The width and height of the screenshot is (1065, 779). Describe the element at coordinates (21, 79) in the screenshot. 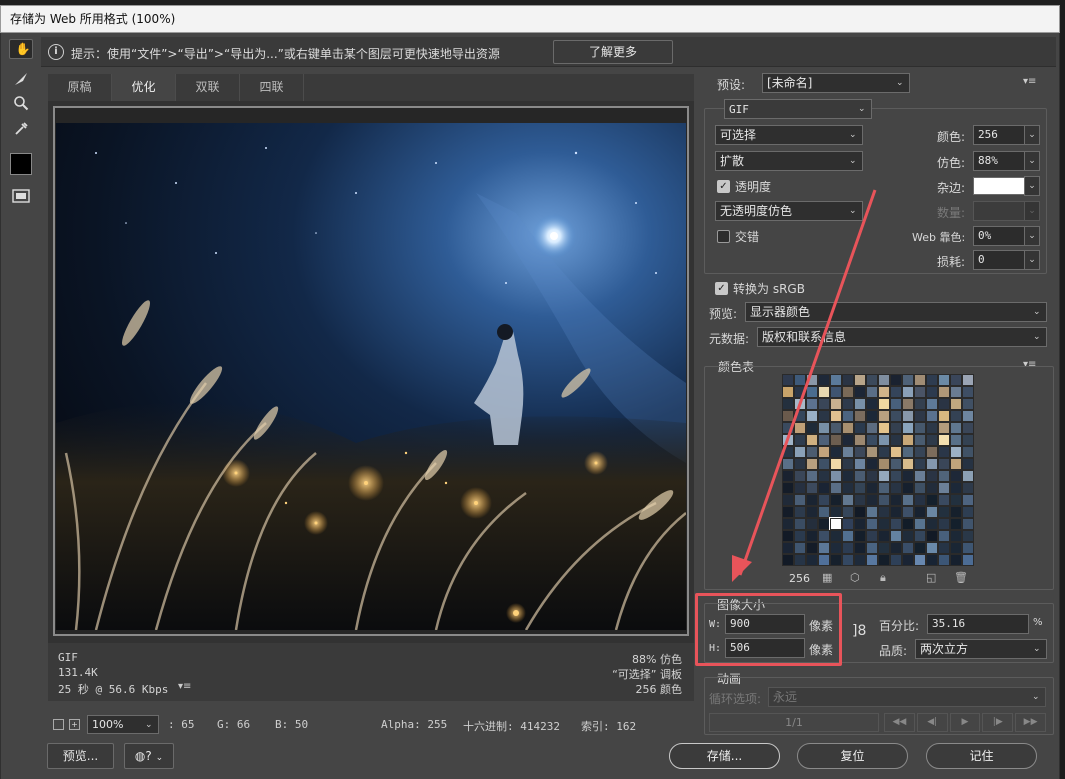

I see `slice-select-tool-icon` at that location.